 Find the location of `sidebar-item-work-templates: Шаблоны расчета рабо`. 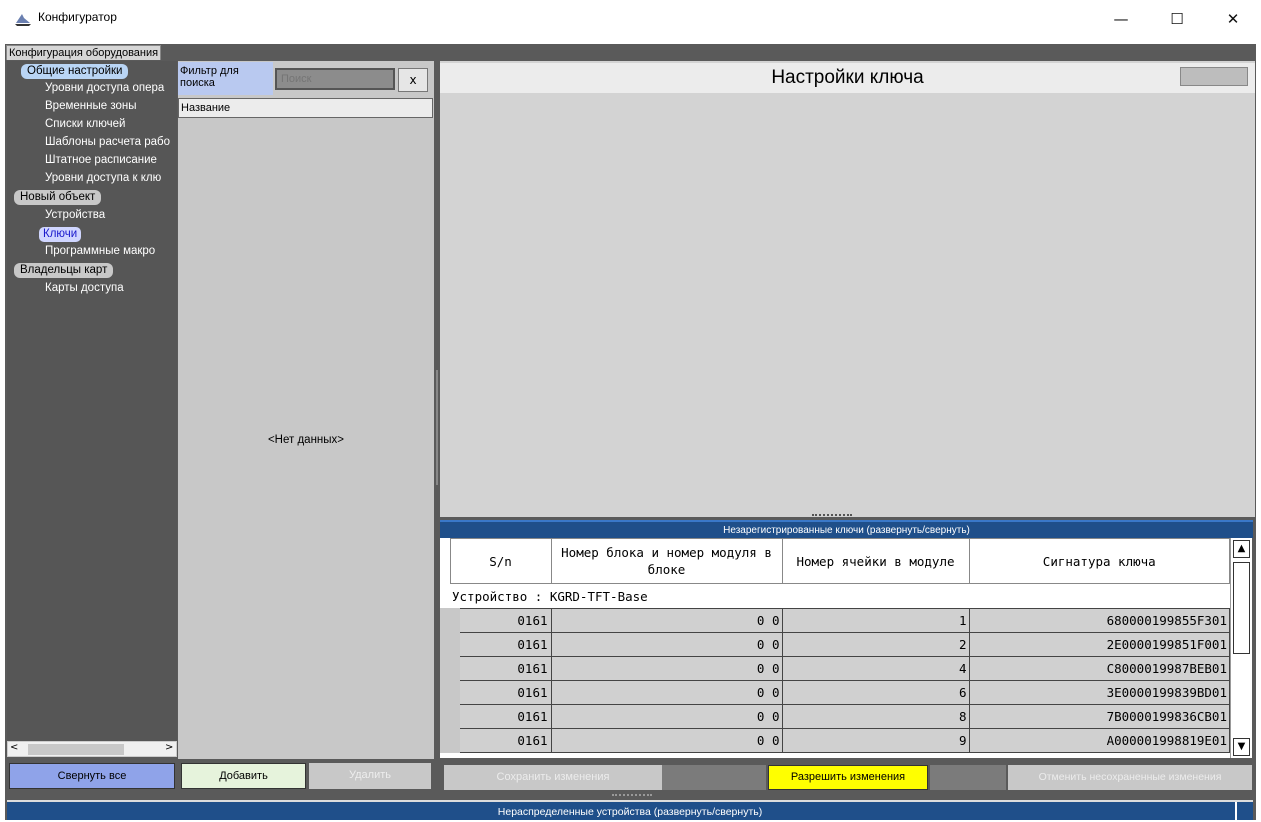

sidebar-item-work-templates: Шаблоны расчета рабо is located at coordinates (107, 142).